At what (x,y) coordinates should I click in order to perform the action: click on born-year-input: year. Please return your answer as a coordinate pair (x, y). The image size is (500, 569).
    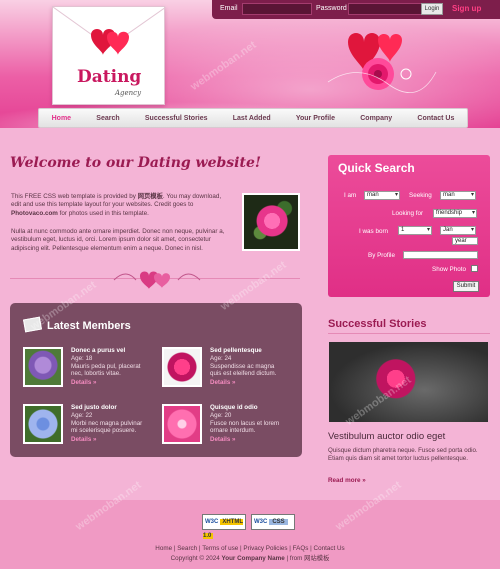
    Looking at the image, I should click on (465, 241).